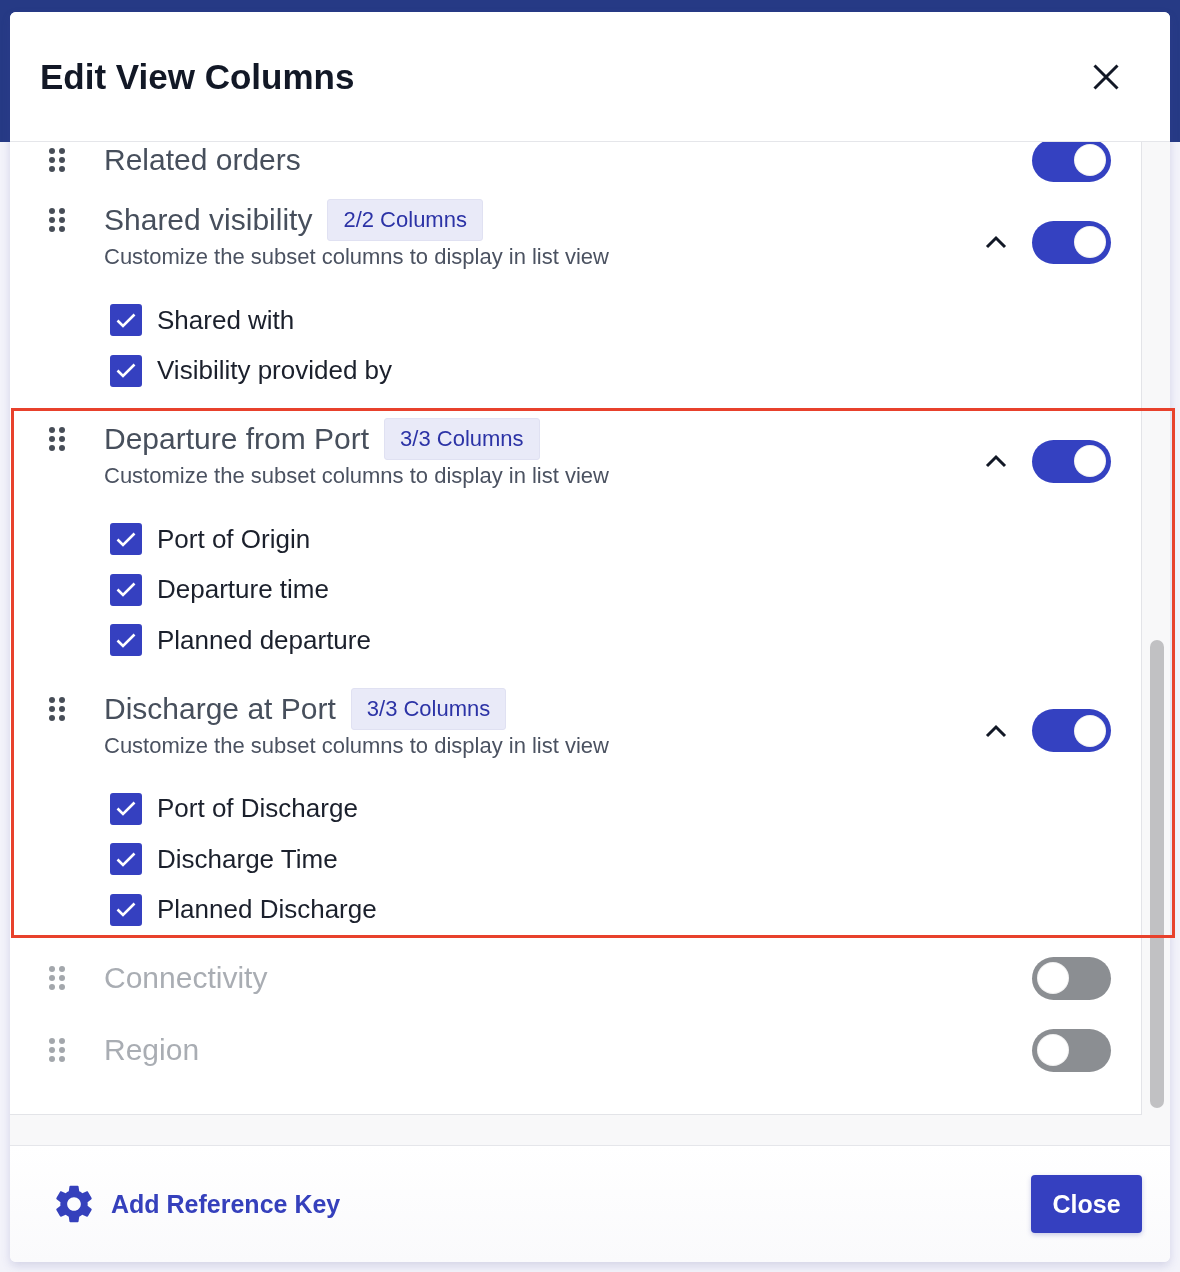 The width and height of the screenshot is (1180, 1272). I want to click on close-icon, so click(1106, 76).